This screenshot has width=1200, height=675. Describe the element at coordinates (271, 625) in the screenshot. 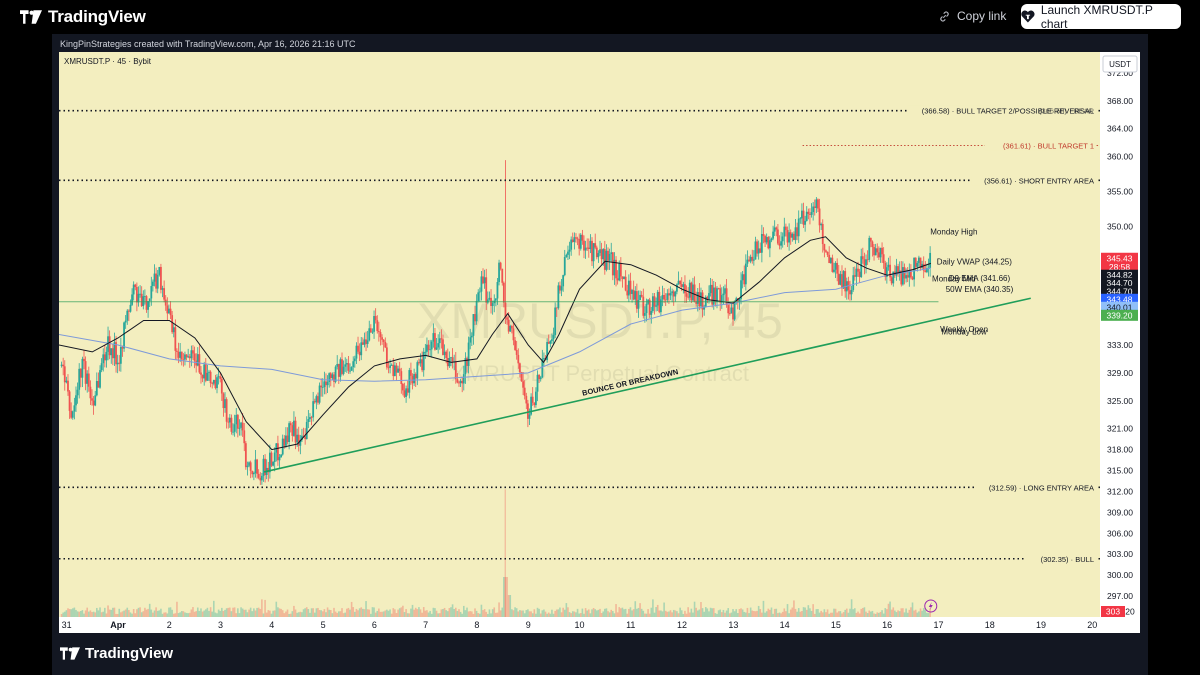

I see `x-tick-label: 4` at that location.